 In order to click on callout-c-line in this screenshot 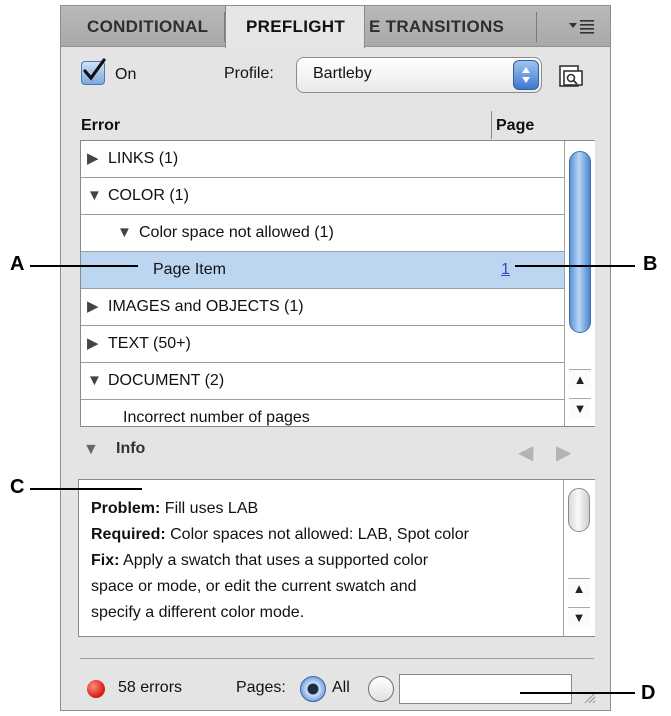, I will do `click(86, 489)`.